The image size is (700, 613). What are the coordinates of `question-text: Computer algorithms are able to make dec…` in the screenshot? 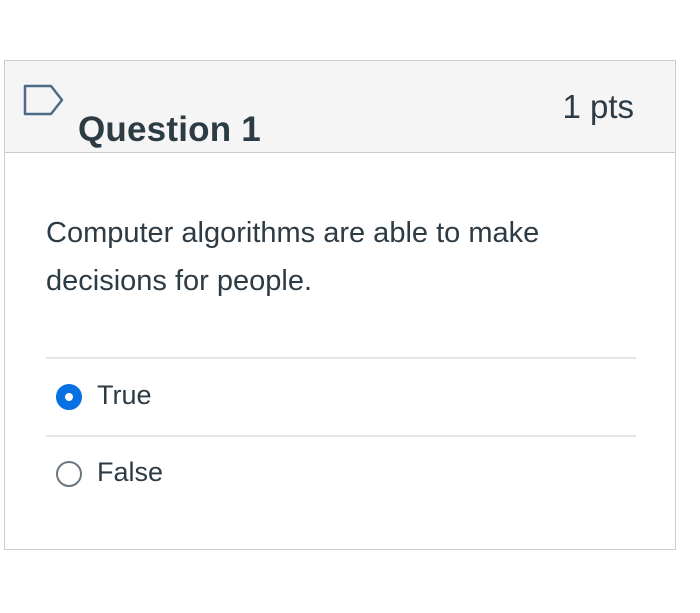 It's located at (293, 257).